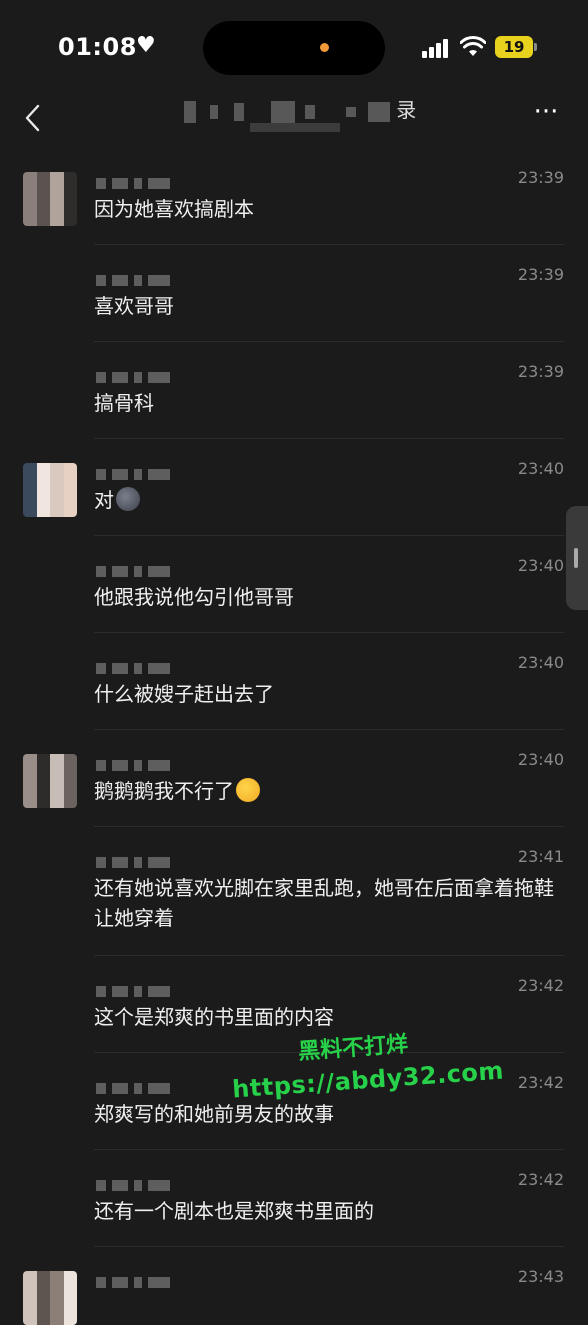 The height and width of the screenshot is (1325, 588). Describe the element at coordinates (184, 694) in the screenshot. I see `message-text-content: 什么被嫂子赶出去了` at that location.